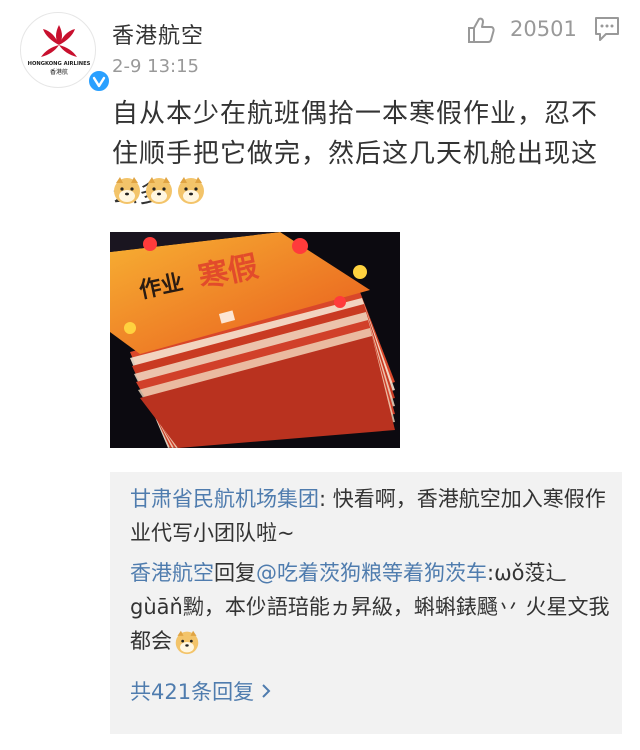 The width and height of the screenshot is (640, 750). Describe the element at coordinates (192, 692) in the screenshot. I see `more-replies-label: 共421条回复` at that location.